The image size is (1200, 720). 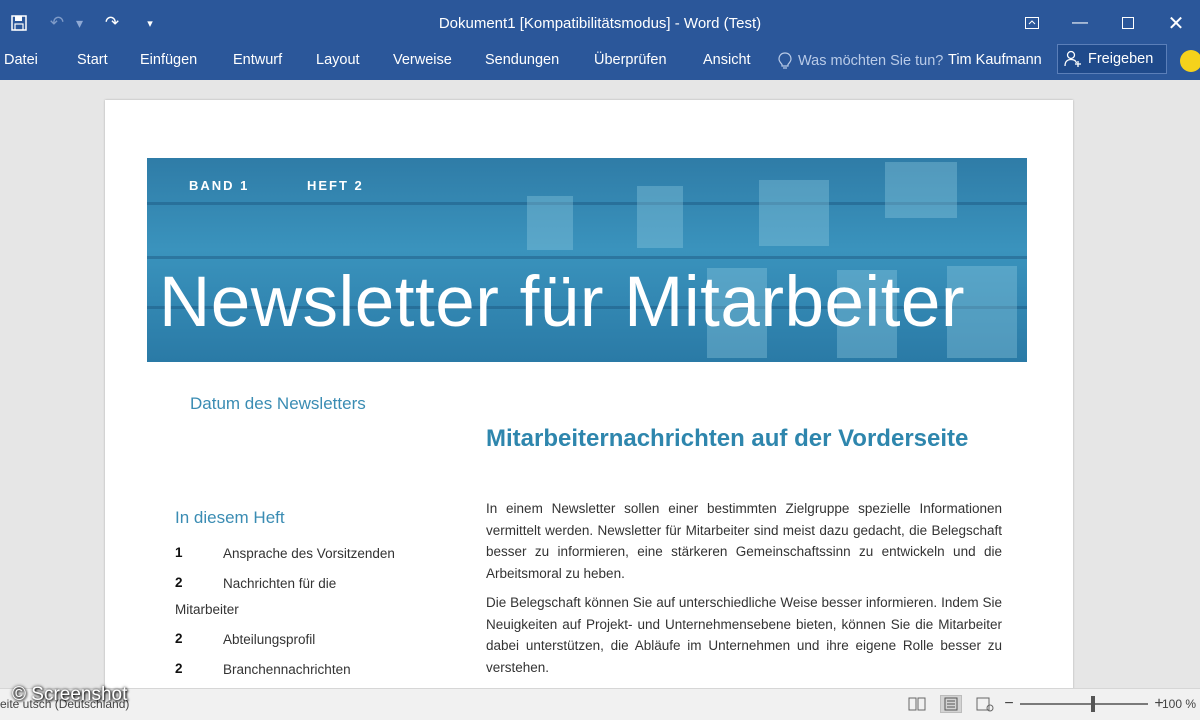 I want to click on zoom-slider: − +, so click(x=1084, y=704).